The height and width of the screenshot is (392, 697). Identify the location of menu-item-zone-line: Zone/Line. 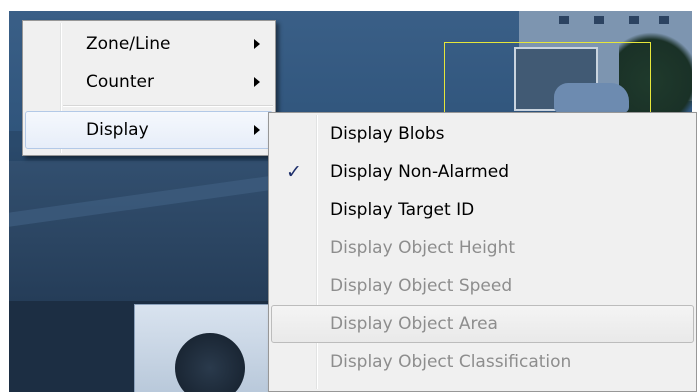
(149, 44).